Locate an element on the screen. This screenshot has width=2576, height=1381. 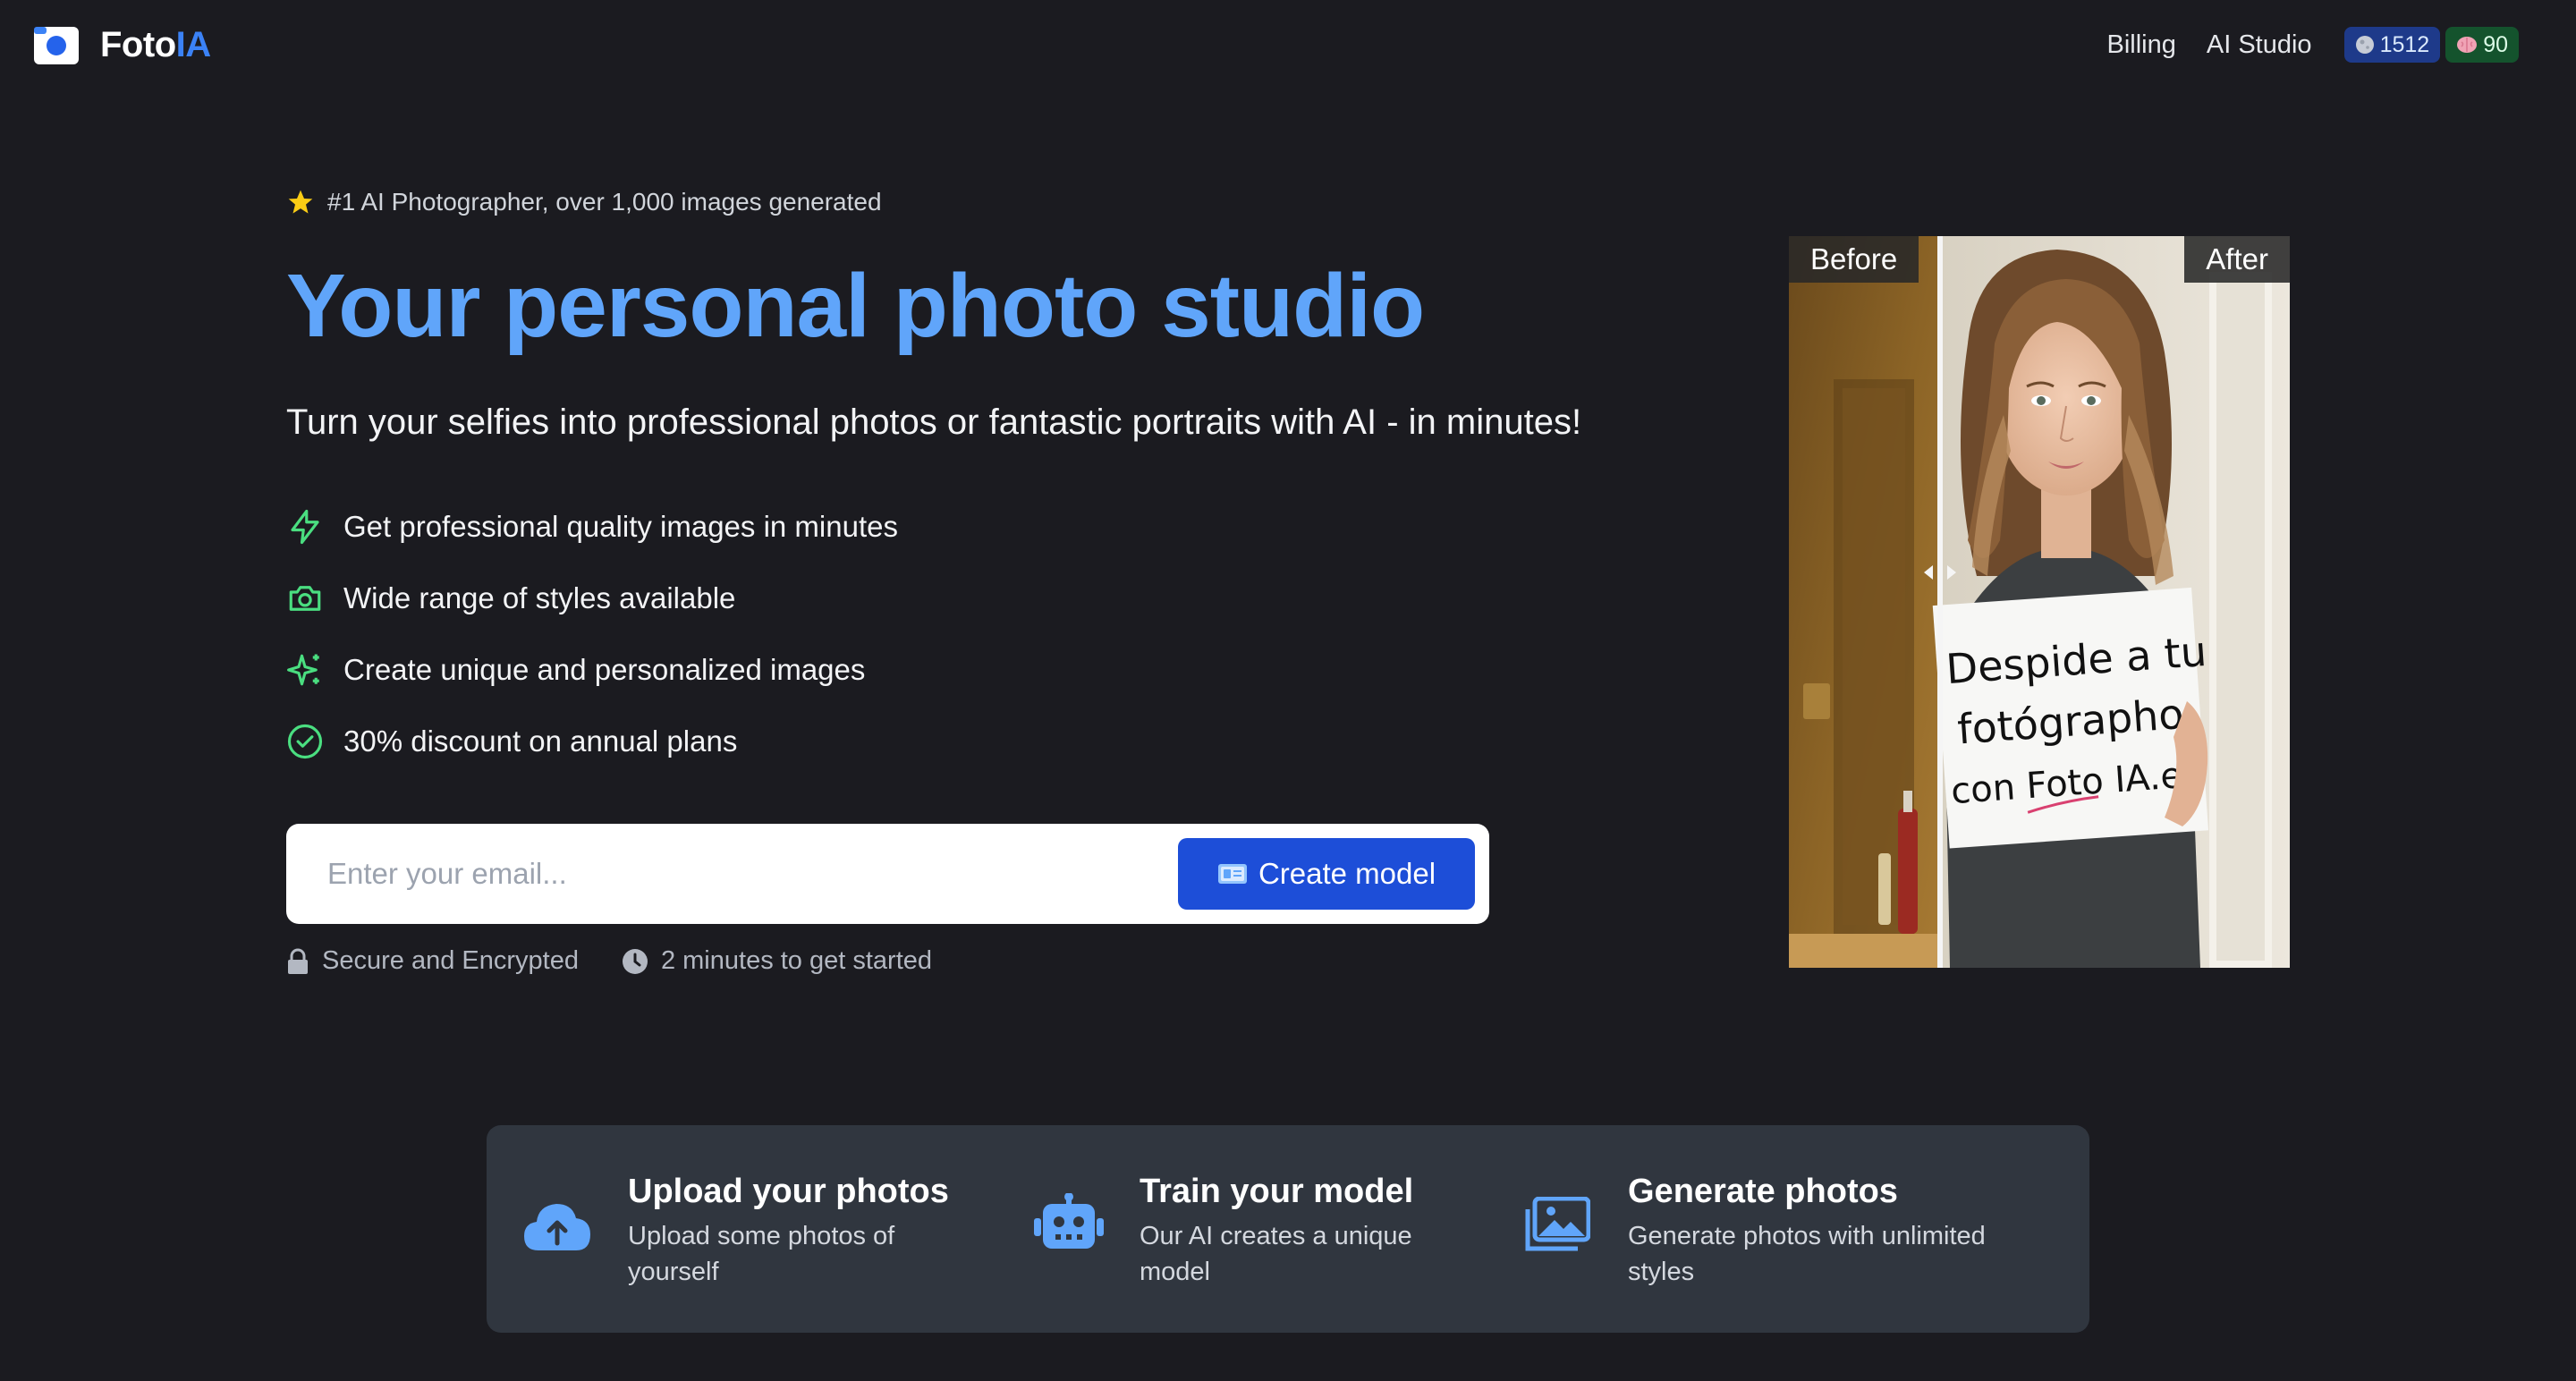
camera-logo-icon is located at coordinates (56, 45).